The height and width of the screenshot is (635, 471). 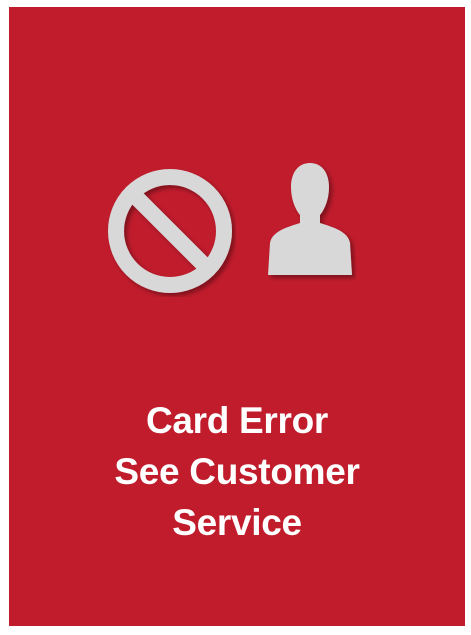 What do you see at coordinates (310, 220) in the screenshot?
I see `person-icon` at bounding box center [310, 220].